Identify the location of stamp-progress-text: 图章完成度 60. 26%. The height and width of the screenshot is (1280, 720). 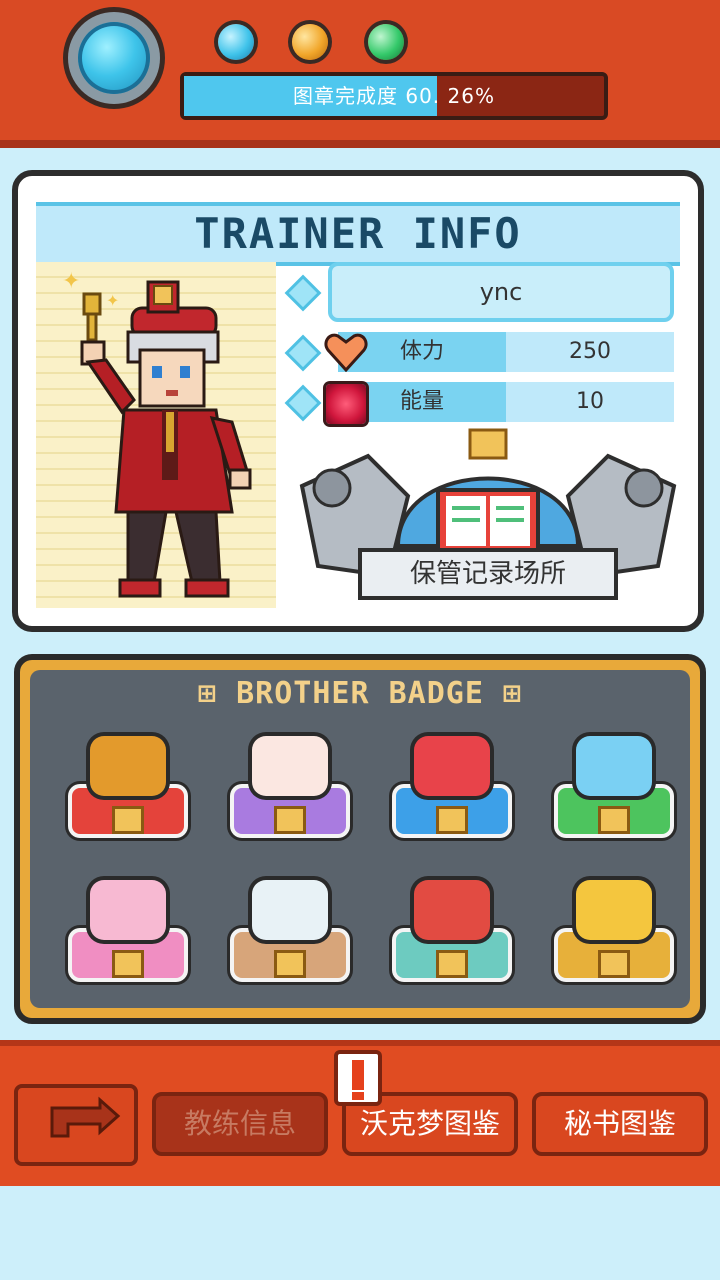
(394, 96).